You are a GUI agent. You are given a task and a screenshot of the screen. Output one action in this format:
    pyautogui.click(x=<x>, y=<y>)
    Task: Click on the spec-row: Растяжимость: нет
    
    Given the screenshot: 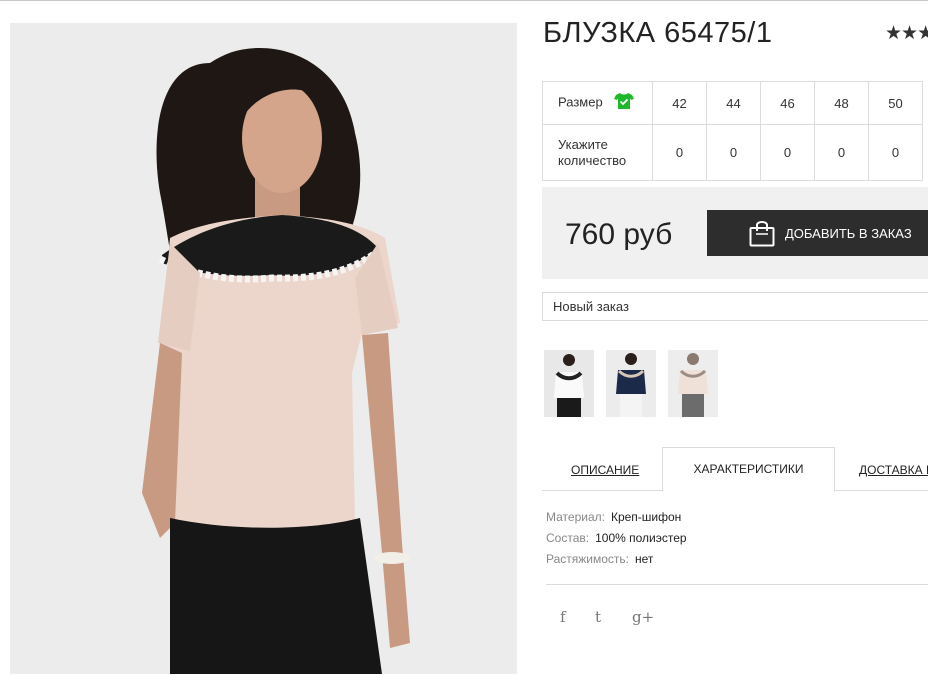 What is the action you would take?
    pyautogui.click(x=616, y=562)
    